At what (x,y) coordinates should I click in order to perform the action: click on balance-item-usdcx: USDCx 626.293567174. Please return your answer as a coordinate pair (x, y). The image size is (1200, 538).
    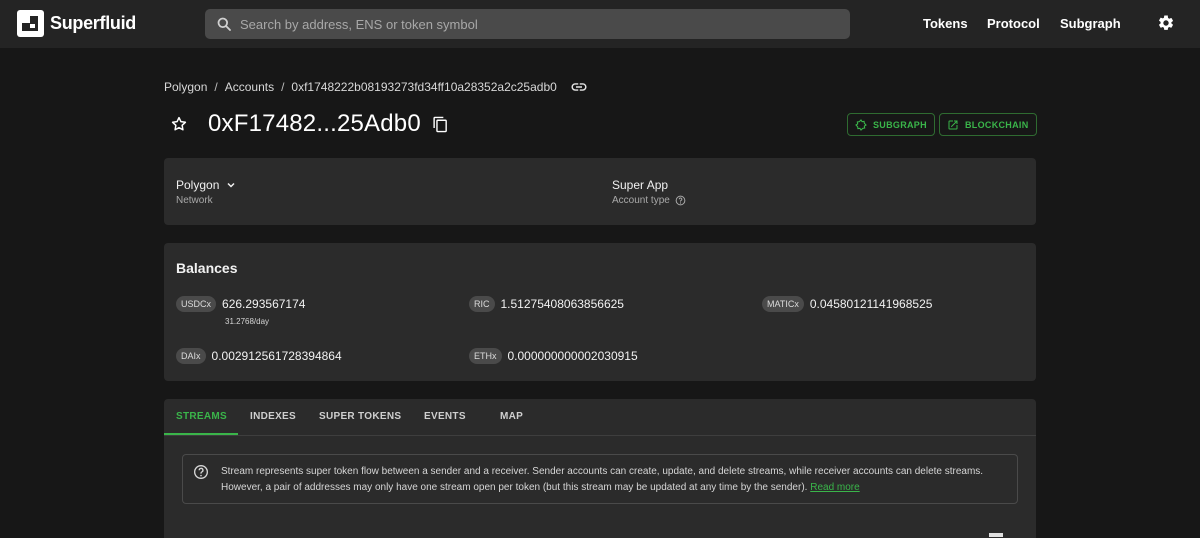
    Looking at the image, I should click on (240, 304).